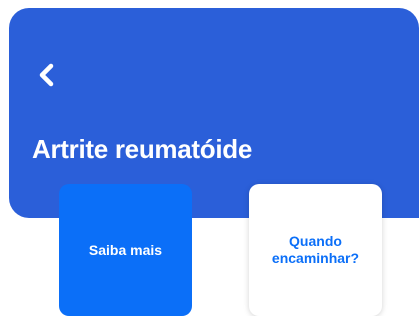 The height and width of the screenshot is (316, 419). What do you see at coordinates (142, 149) in the screenshot?
I see `page-title: Artrite reumatóide` at bounding box center [142, 149].